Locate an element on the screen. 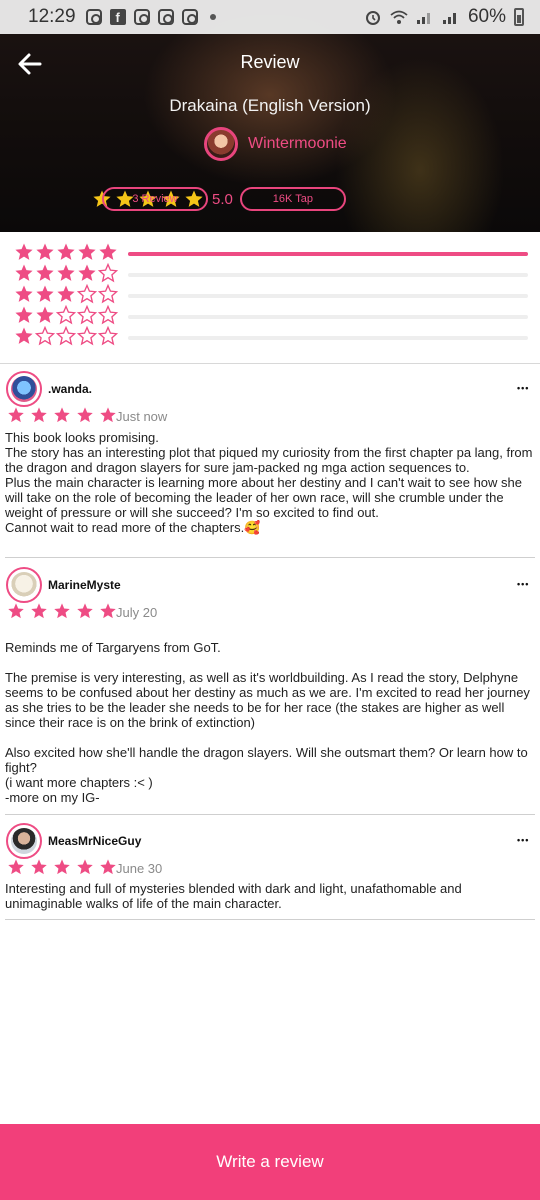 This screenshot has width=540, height=1200. distribution-row-4-stars is located at coordinates (270, 272).